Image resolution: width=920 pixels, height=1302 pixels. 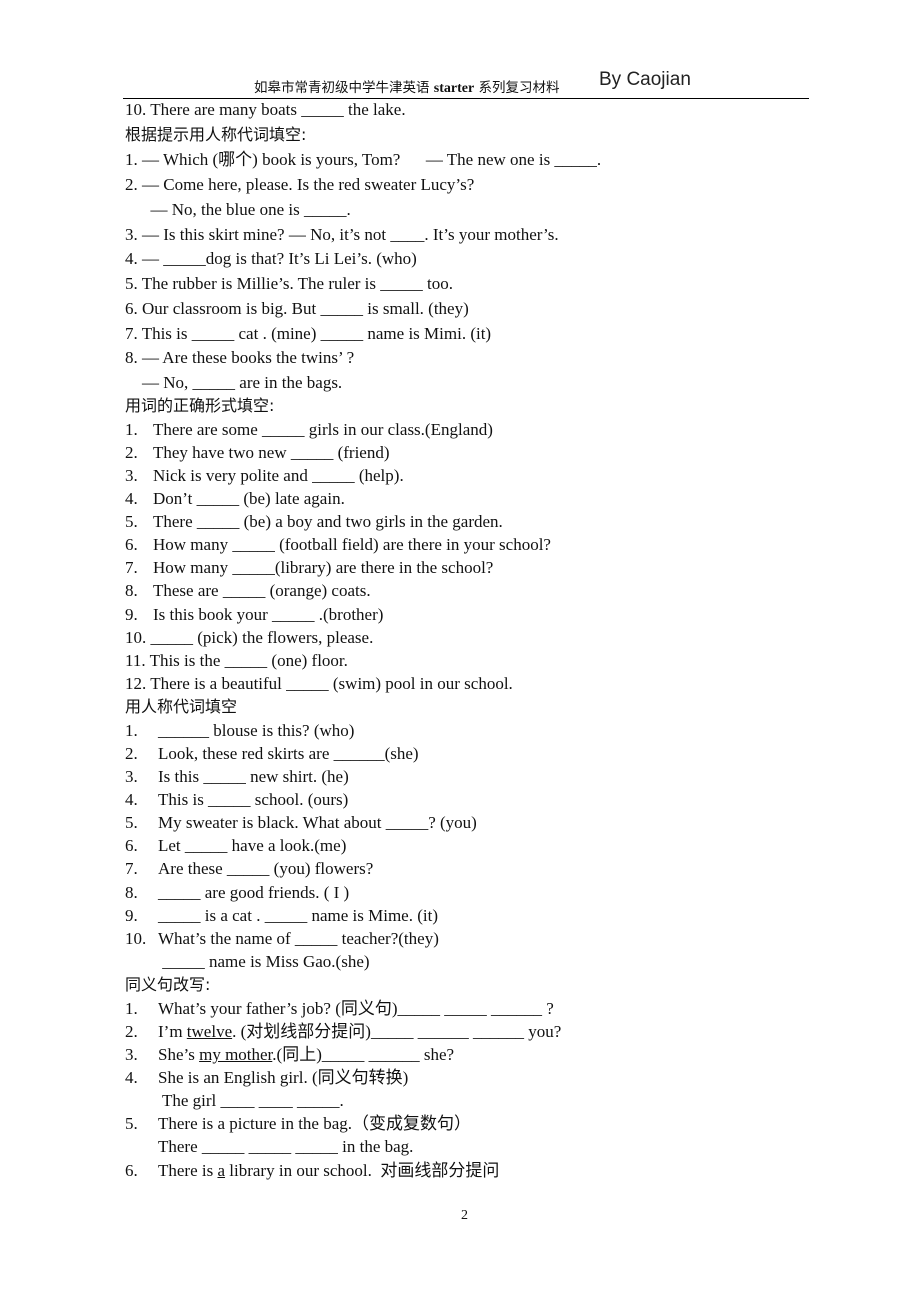 I want to click on exercise-item: 3. Is this _____ new shirt. (he), so click(x=237, y=777).